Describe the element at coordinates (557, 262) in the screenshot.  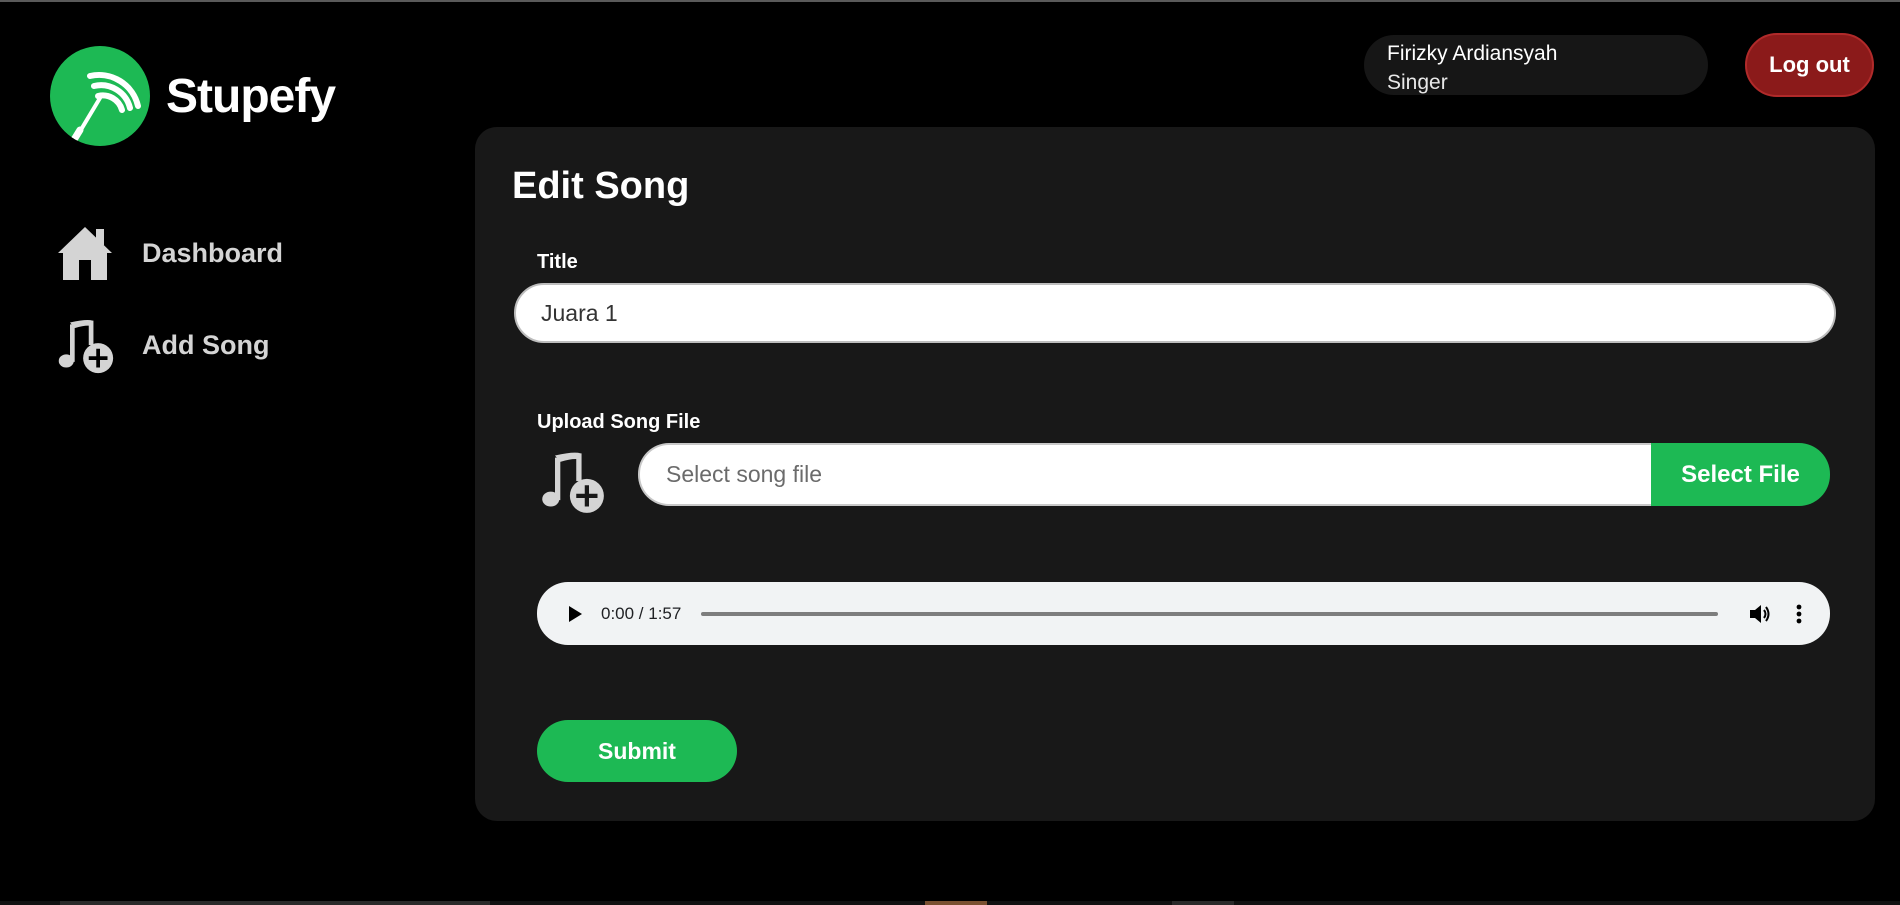
I see `title-label: Title` at that location.